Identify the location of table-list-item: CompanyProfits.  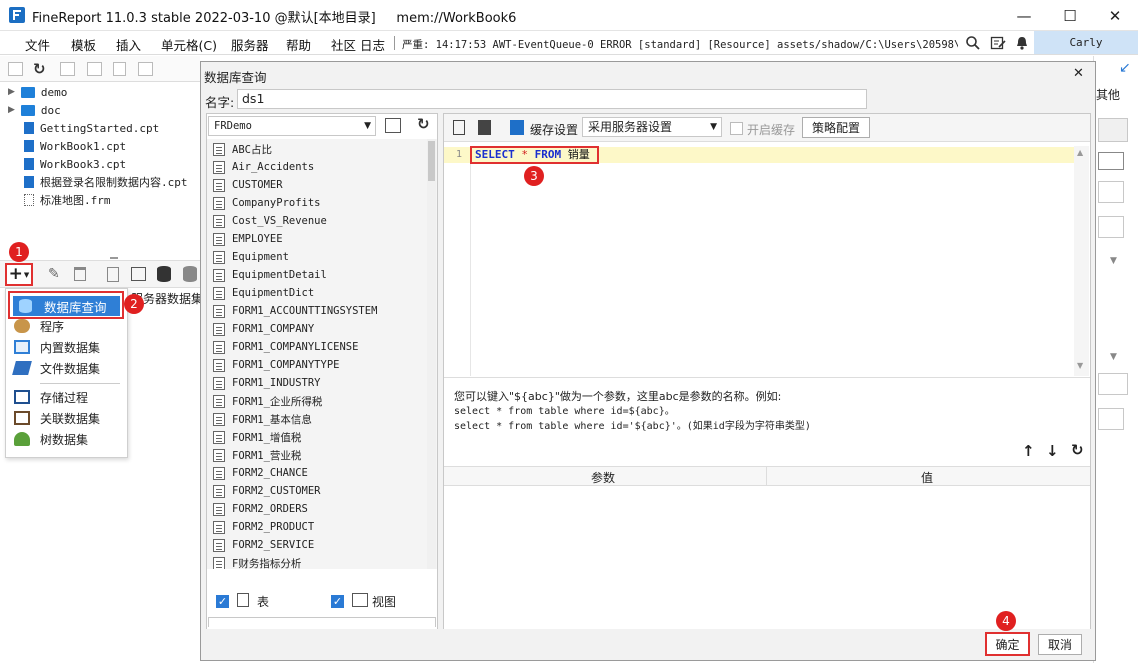
(267, 203).